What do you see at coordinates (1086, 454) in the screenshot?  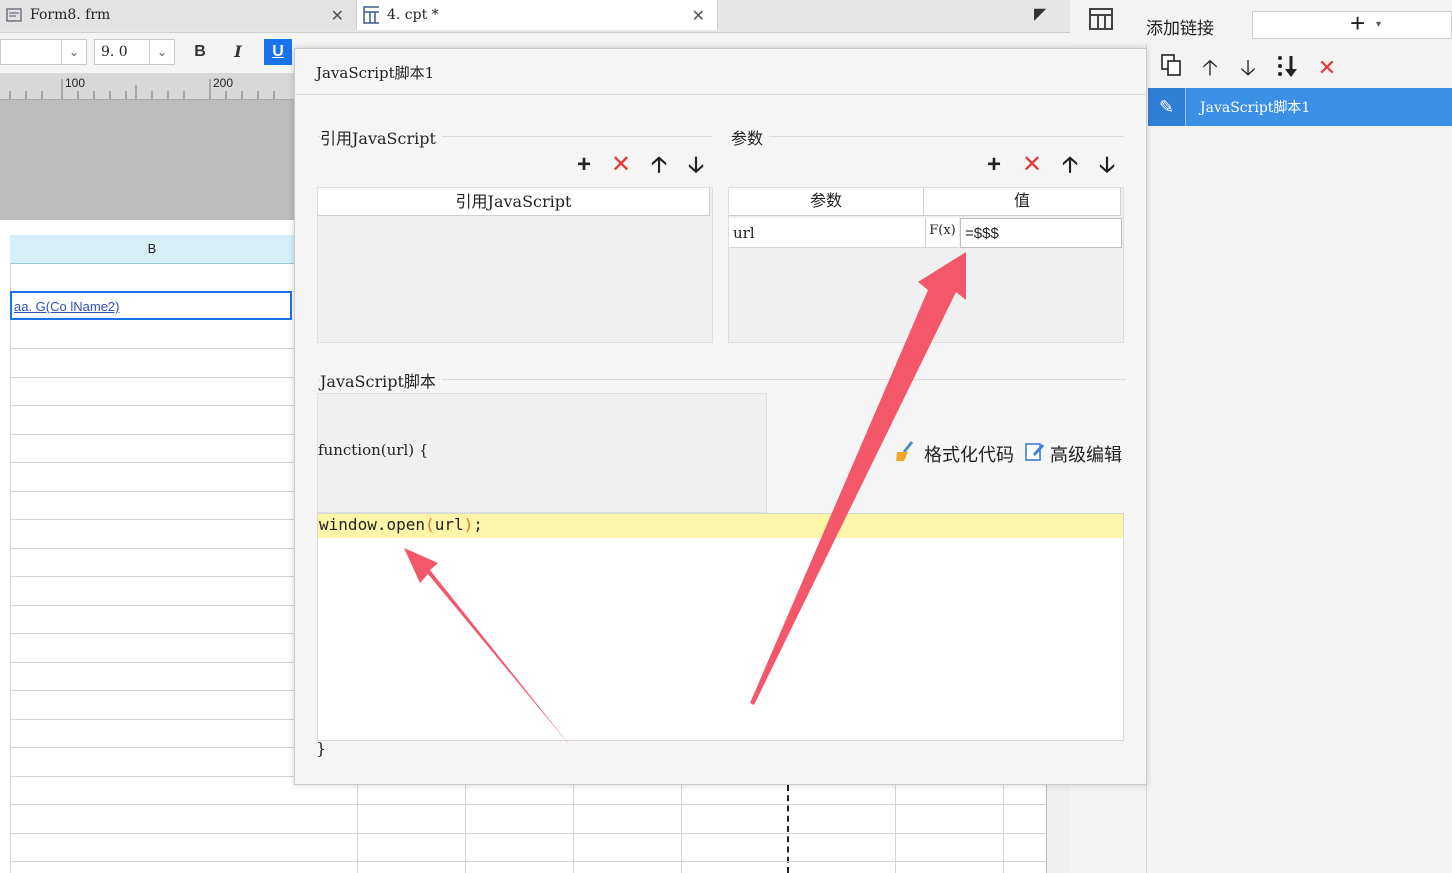 I see `advanced-edit-label: 高级编辑` at bounding box center [1086, 454].